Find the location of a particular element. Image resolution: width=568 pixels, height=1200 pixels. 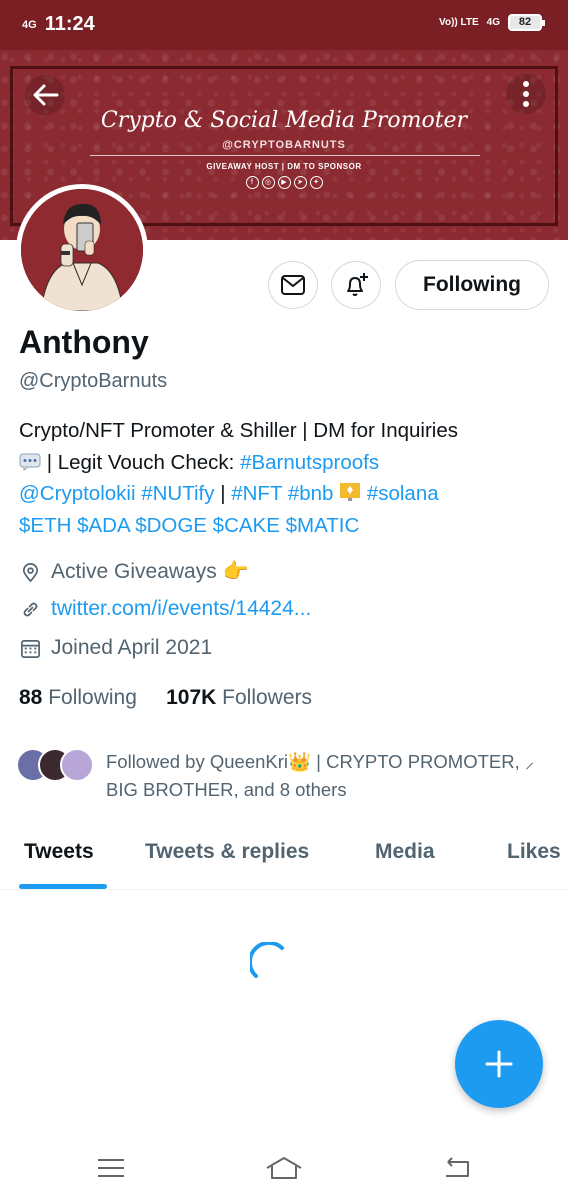

banner-divider is located at coordinates (285, 155).